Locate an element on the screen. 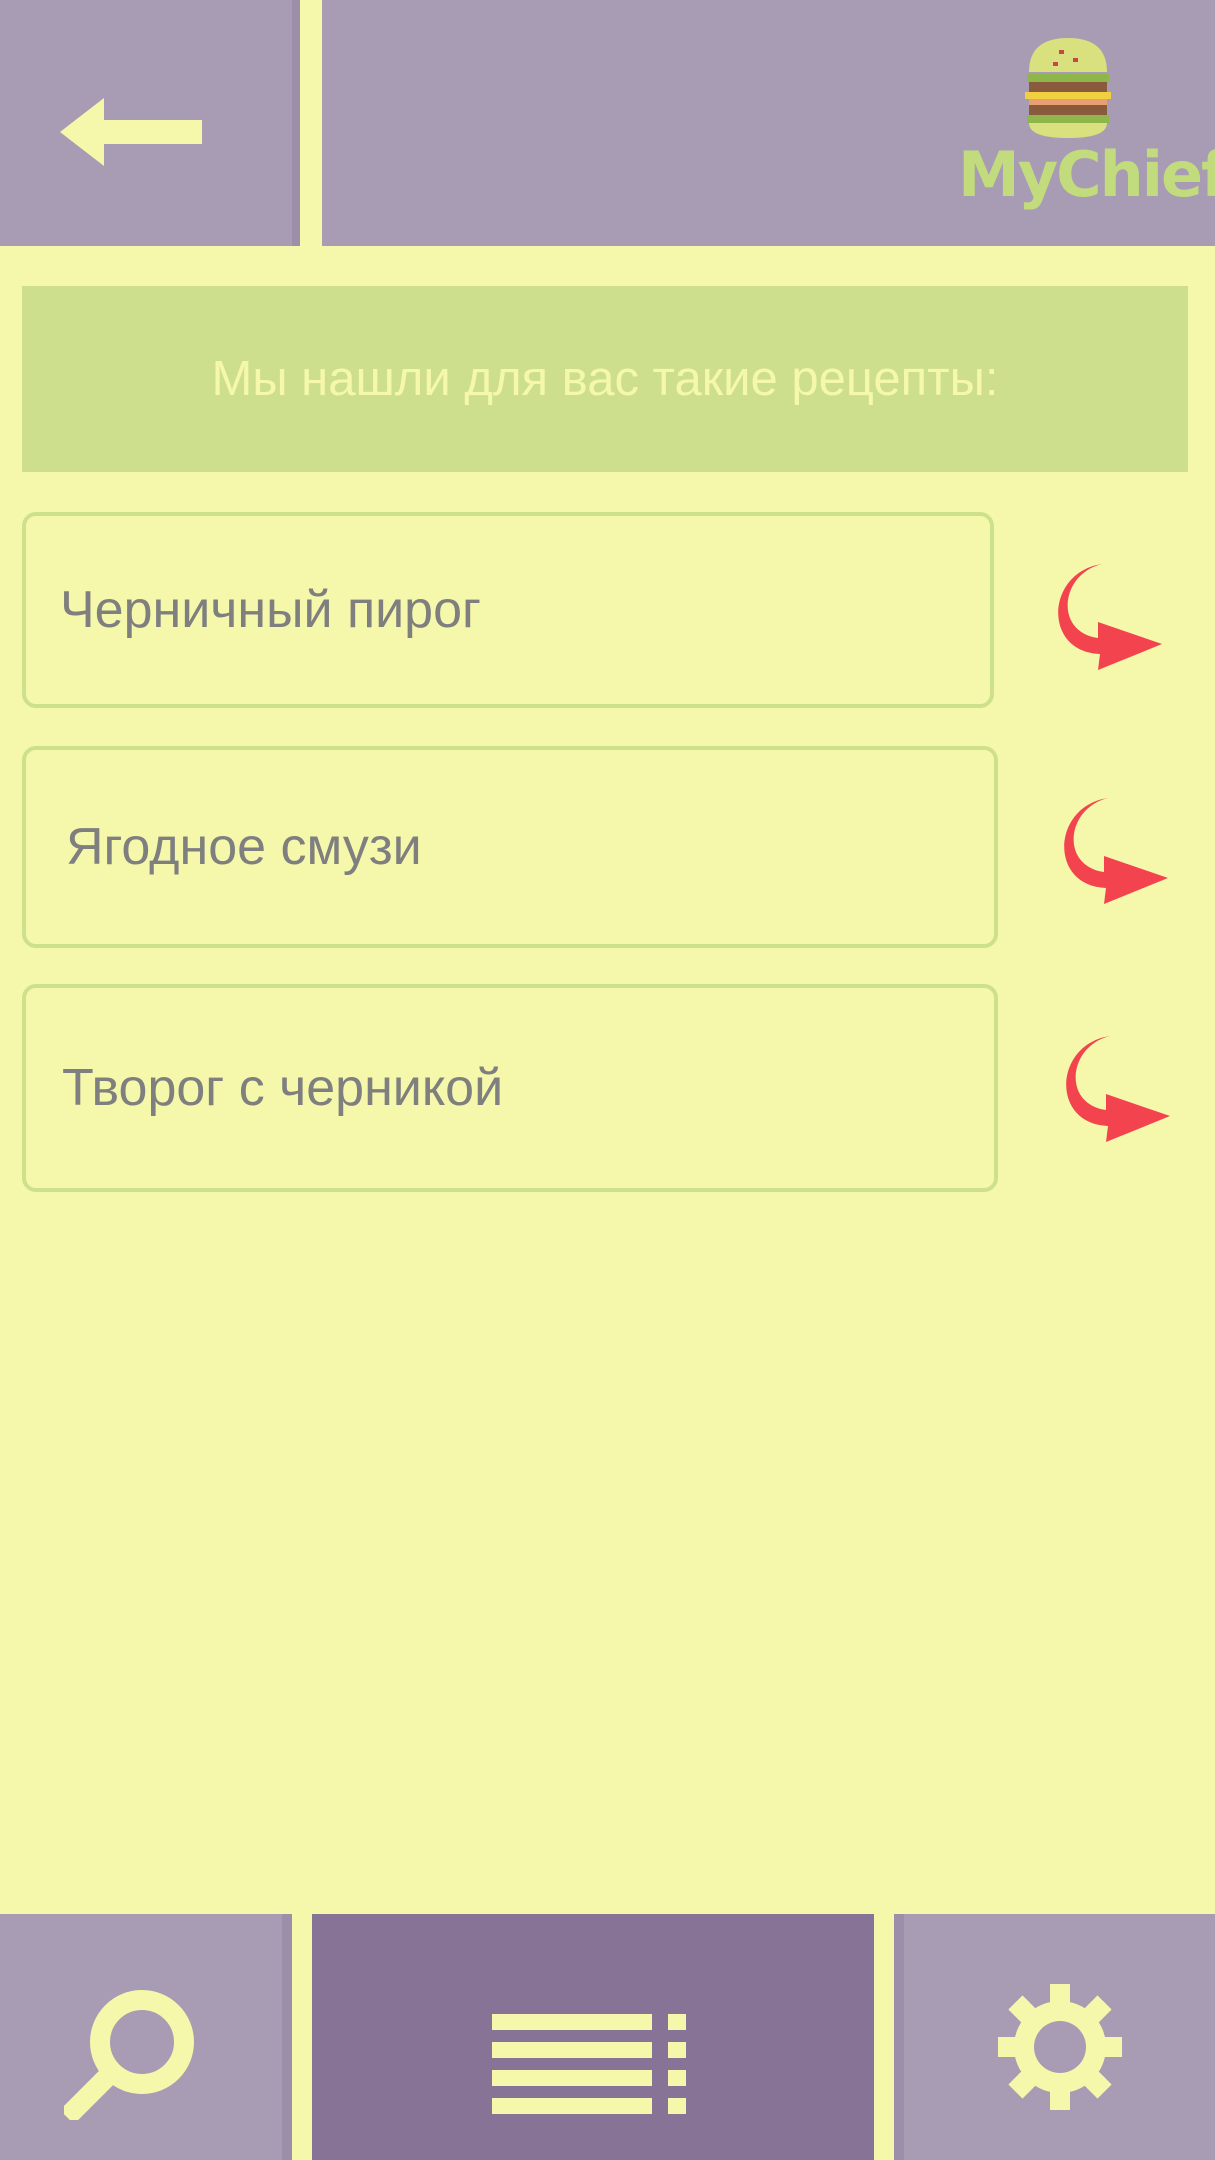 The image size is (1215, 2160). recipe-card: Черничный пирог is located at coordinates (508, 610).